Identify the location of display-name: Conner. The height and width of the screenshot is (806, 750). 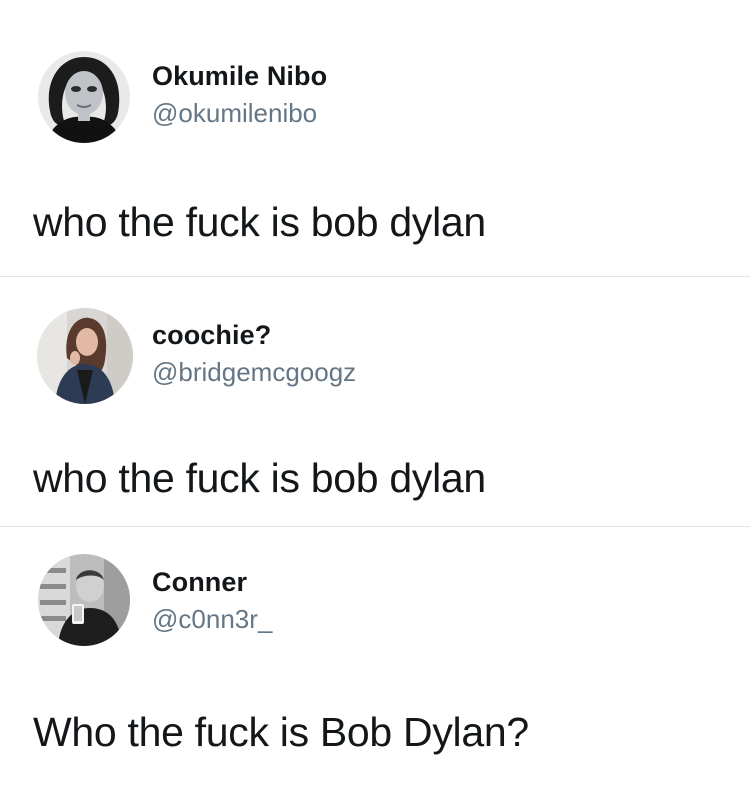
(199, 582).